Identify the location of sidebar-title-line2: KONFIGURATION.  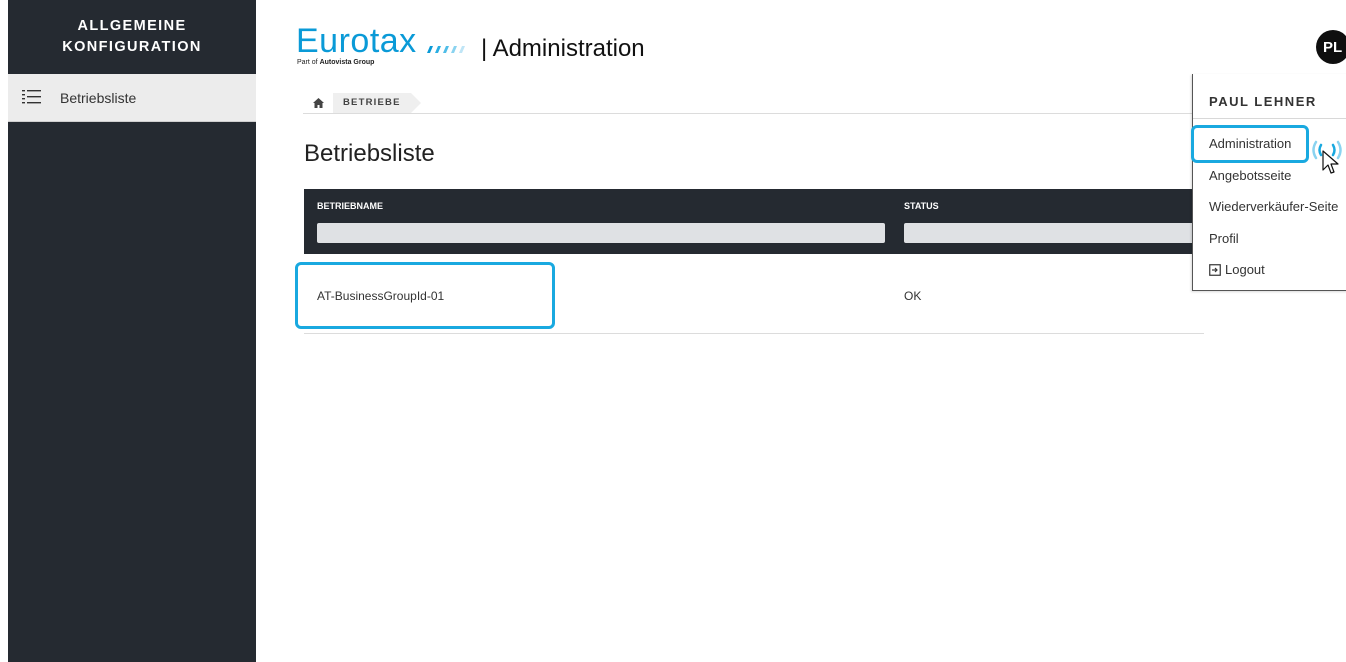
(132, 47).